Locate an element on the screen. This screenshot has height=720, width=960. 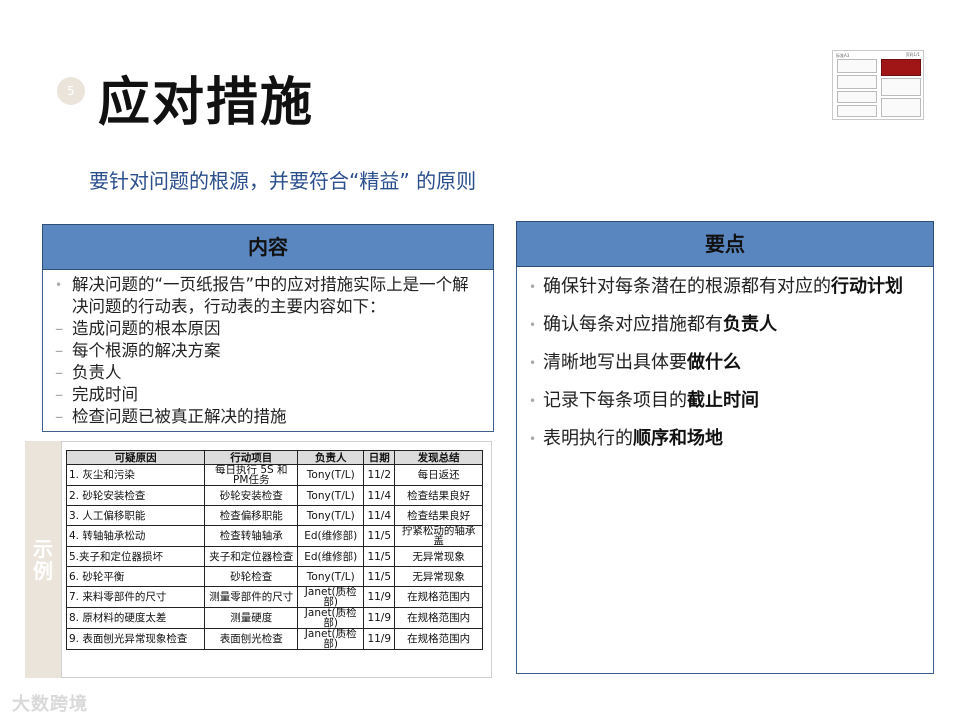
column-header: 行动项目 is located at coordinates (251, 457).